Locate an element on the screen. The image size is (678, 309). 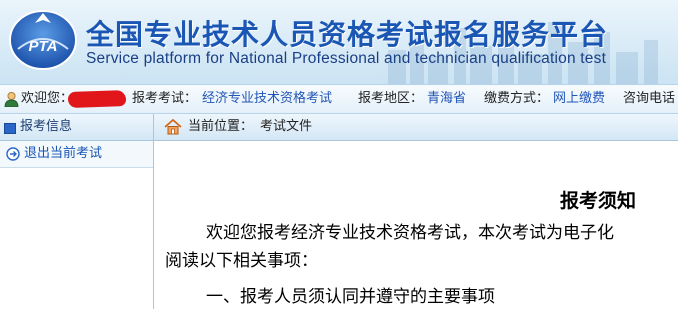
payment-label: 缴费方式： is located at coordinates (517, 98).